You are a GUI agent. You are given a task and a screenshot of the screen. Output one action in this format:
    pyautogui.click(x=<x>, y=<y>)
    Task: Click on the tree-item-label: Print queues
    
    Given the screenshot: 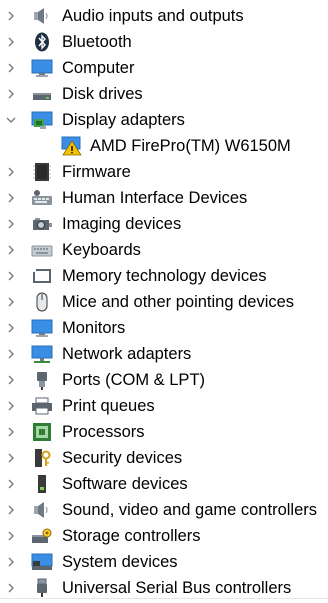 What is the action you would take?
    pyautogui.click(x=108, y=406)
    